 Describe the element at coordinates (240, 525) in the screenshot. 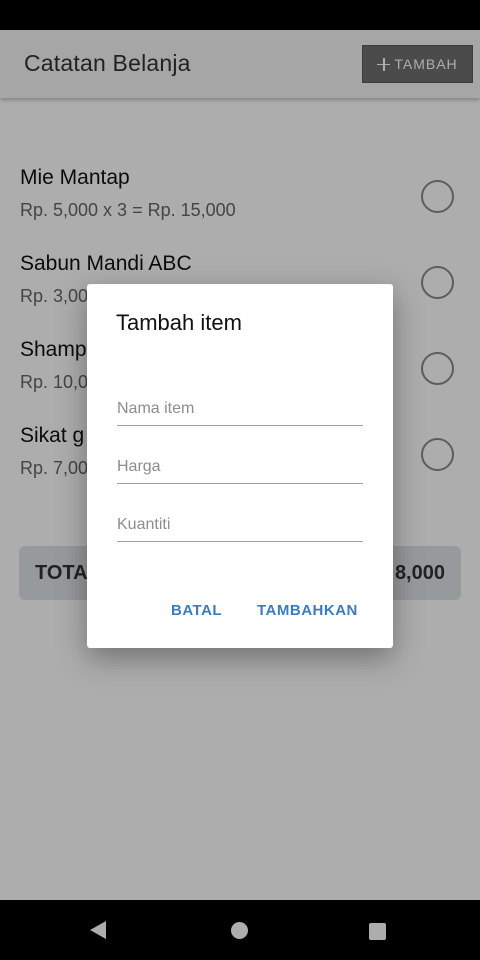

I see `quantity-input` at that location.